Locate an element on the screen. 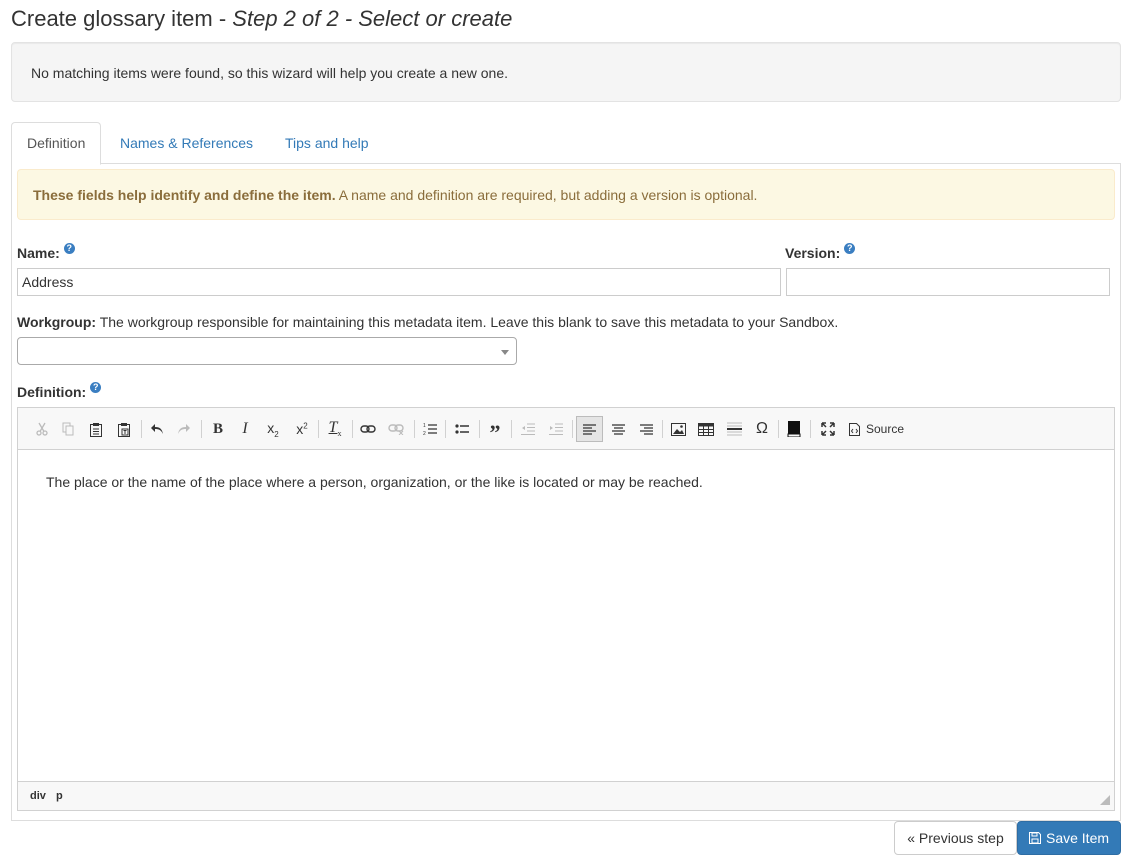 This screenshot has width=1132, height=862. tab-tips-help-label: Tips and help is located at coordinates (327, 143).